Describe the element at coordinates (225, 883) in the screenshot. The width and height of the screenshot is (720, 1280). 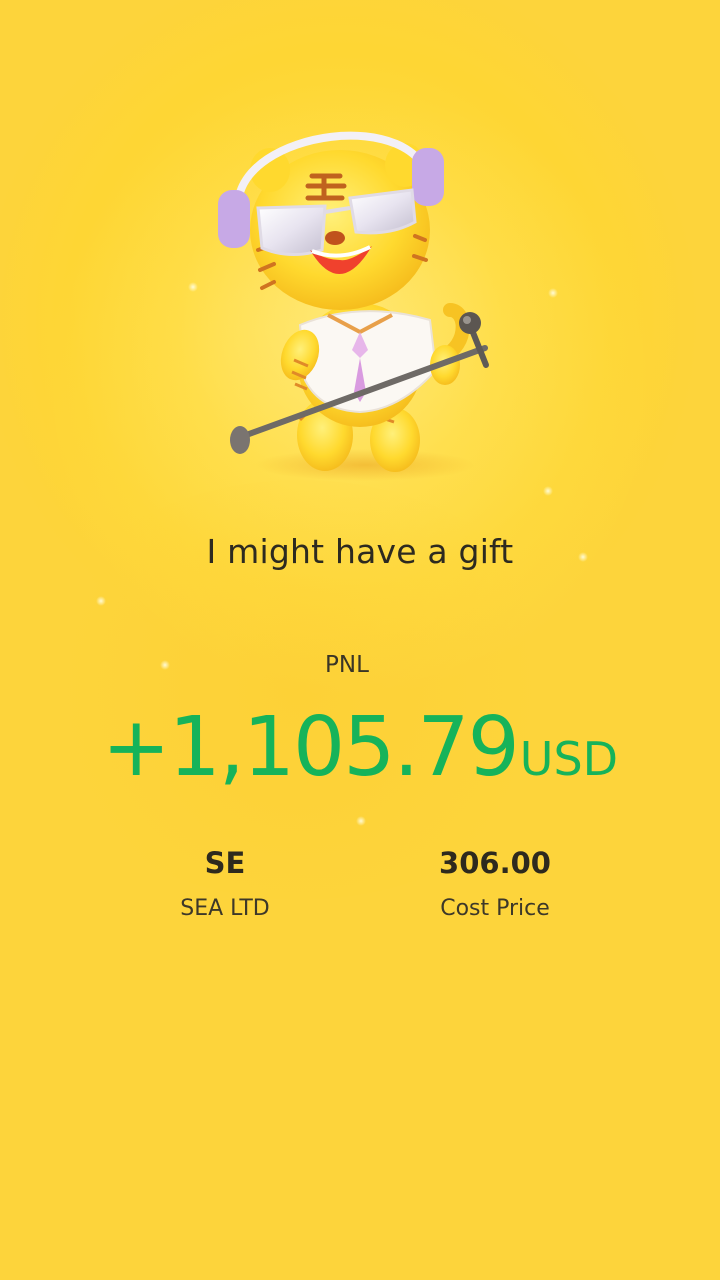
I see `stock-info: SE SEA LTD` at that location.